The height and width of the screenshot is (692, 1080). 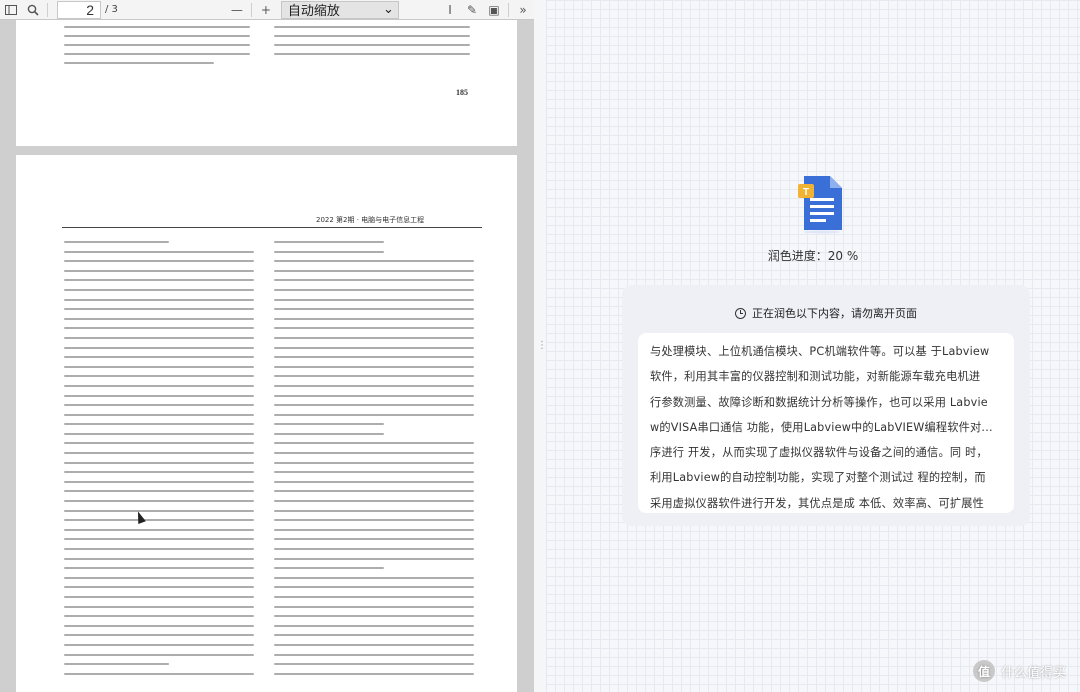 I want to click on page-number: 185, so click(x=462, y=92).